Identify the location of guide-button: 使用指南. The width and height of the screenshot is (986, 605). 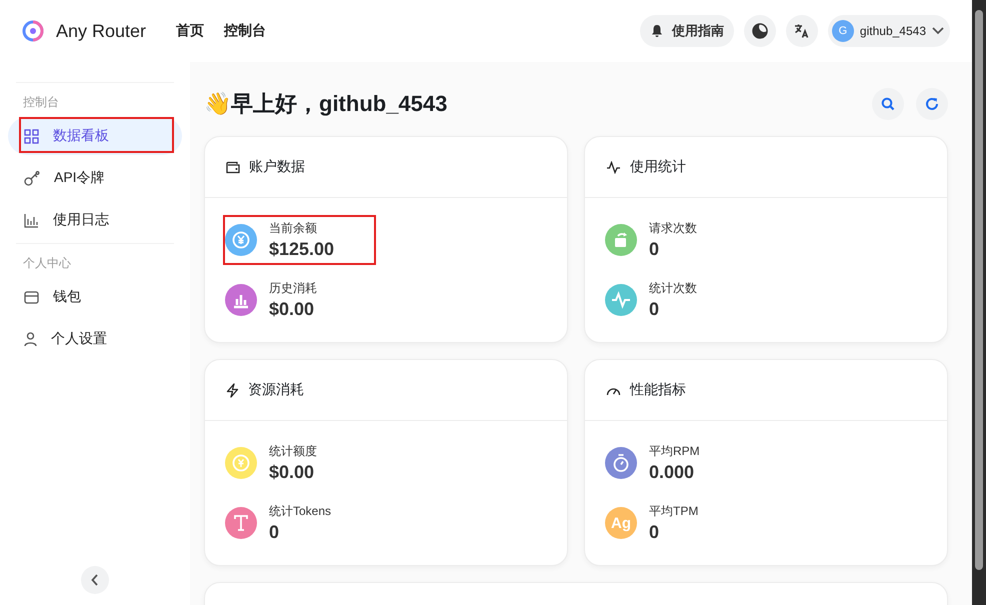
(687, 31).